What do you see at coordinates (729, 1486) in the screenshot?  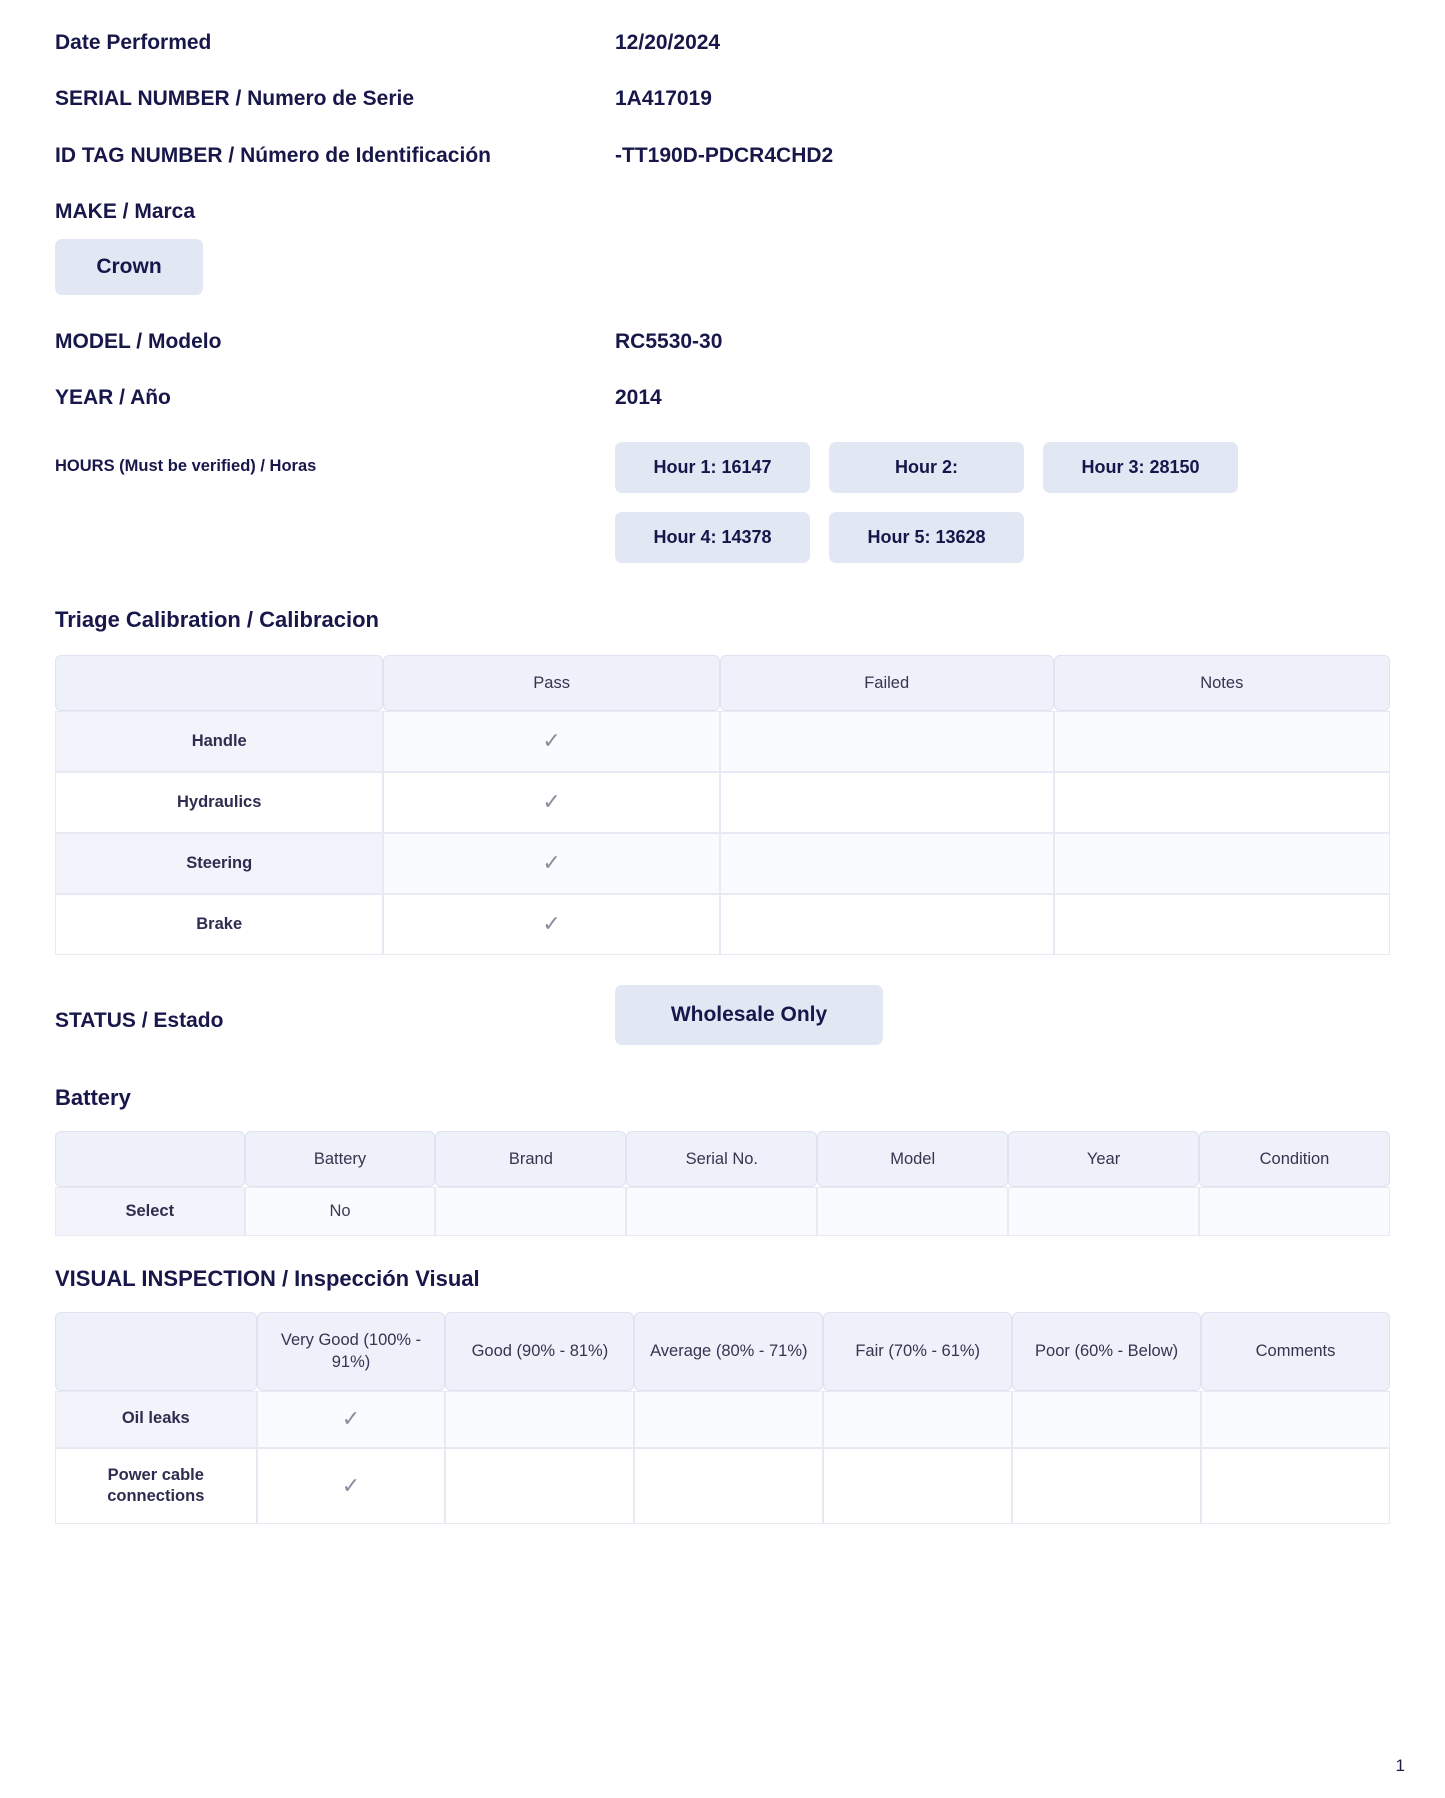 I see `visual-power-cable-average-cell` at bounding box center [729, 1486].